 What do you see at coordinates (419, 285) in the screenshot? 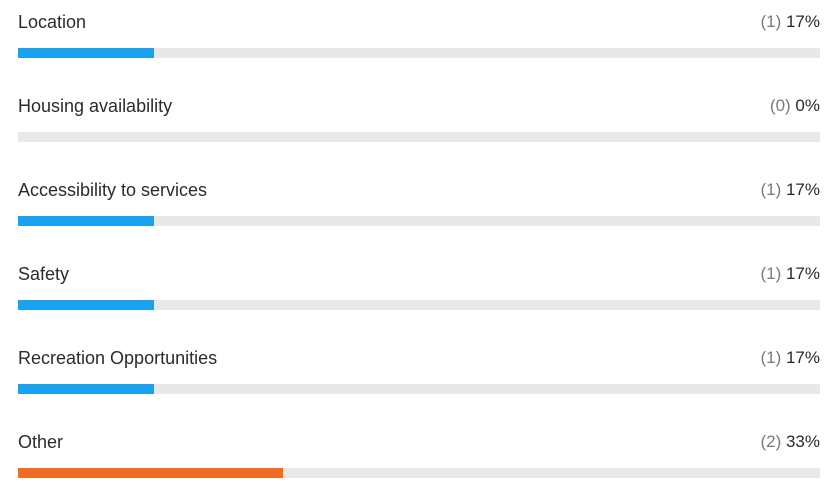
I see `result-row-safety: Safety (1) 17%` at bounding box center [419, 285].